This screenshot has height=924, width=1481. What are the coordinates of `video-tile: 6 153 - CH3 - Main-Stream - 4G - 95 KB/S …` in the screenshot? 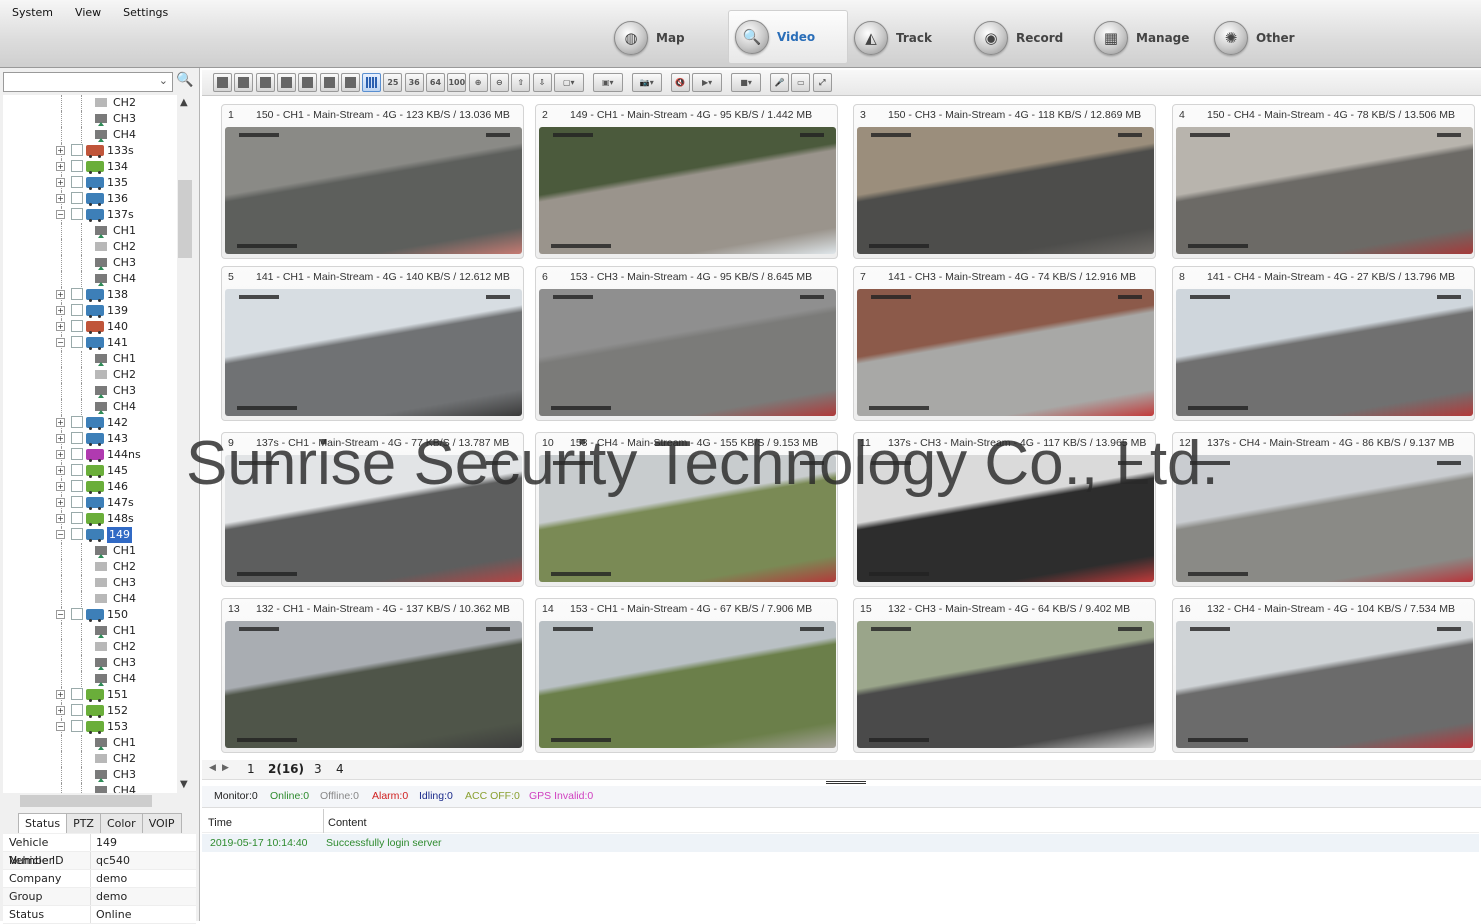 It's located at (686, 343).